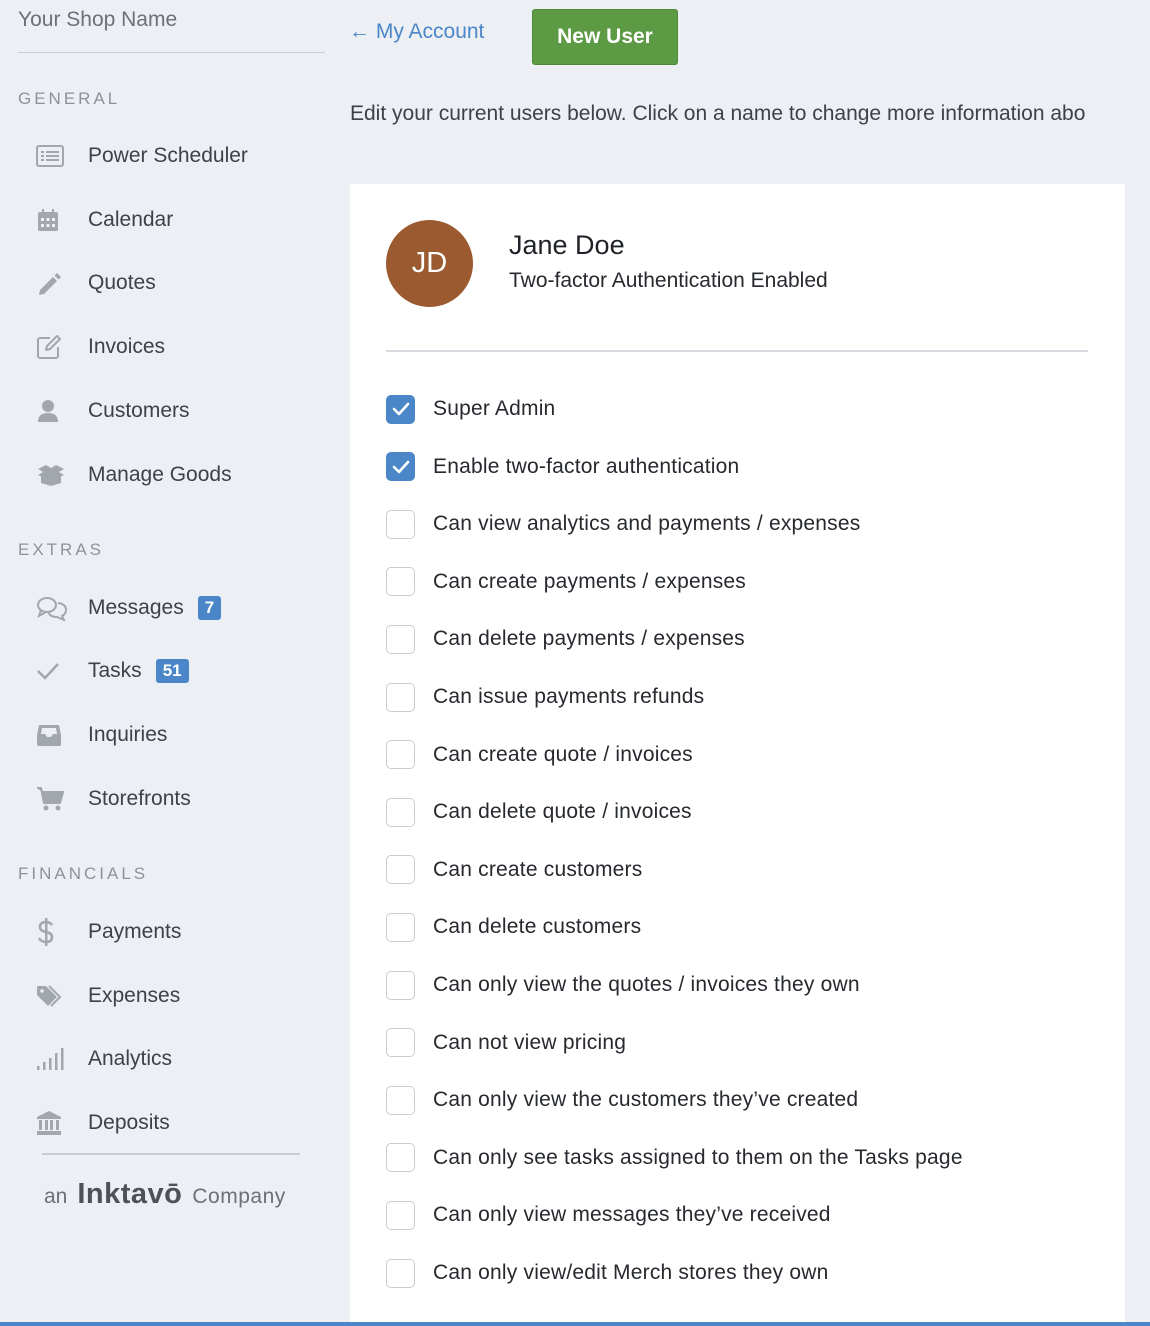 This screenshot has width=1150, height=1326. I want to click on tags-icon, so click(53, 996).